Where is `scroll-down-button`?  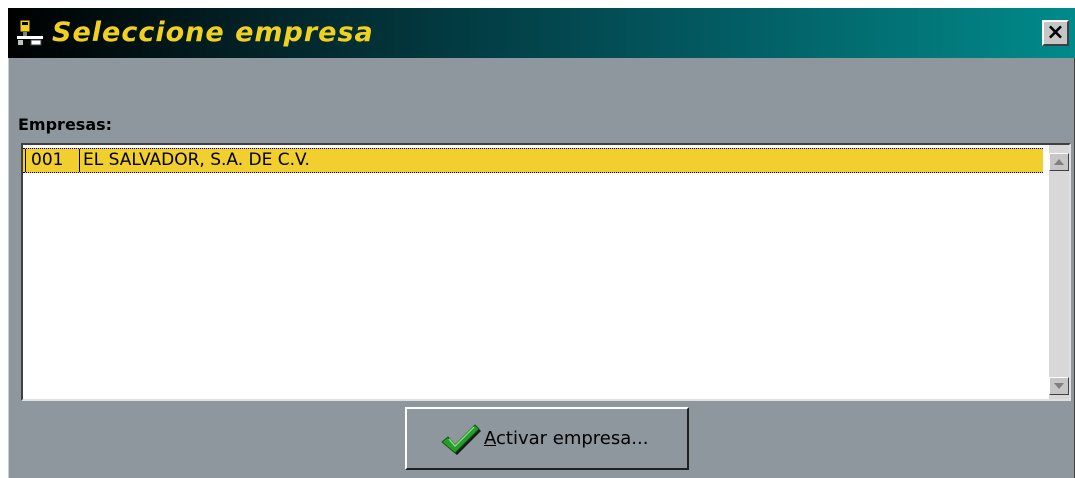
scroll-down-button is located at coordinates (1059, 386).